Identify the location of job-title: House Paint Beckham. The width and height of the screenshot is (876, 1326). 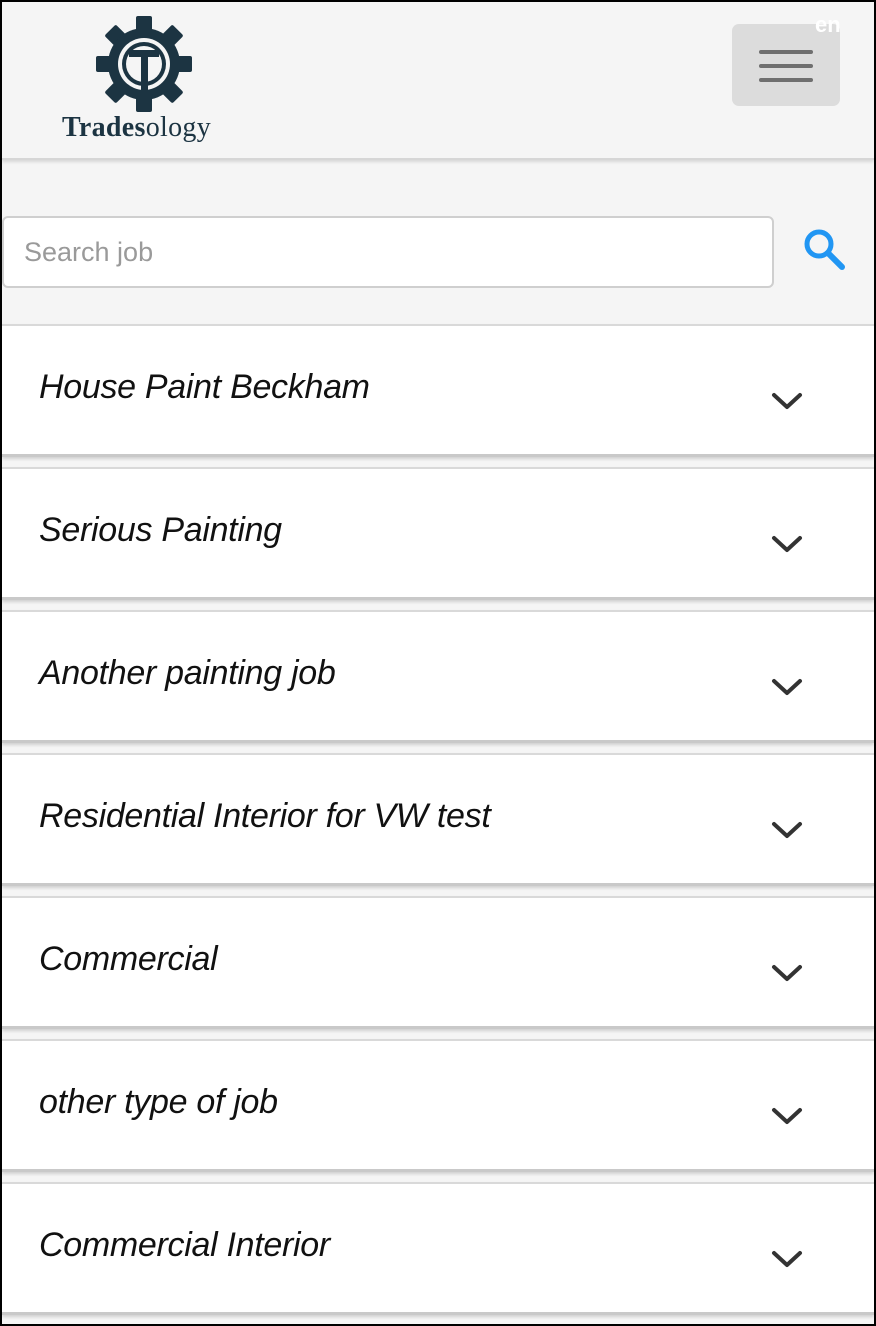
(204, 387).